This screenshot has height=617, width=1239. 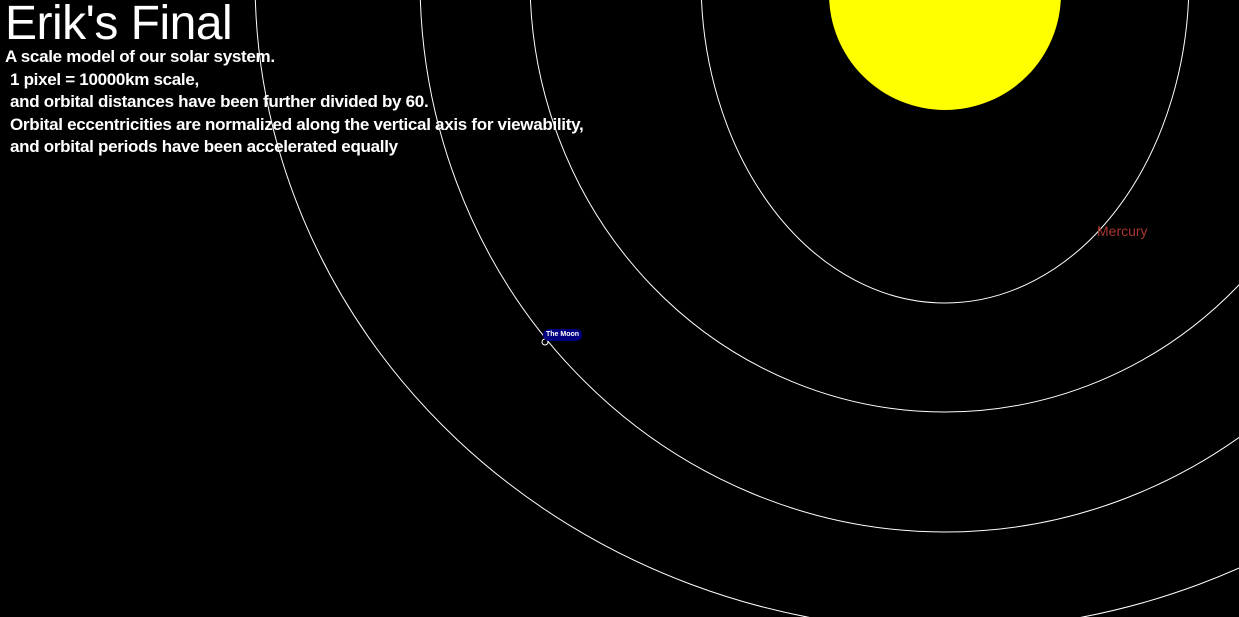 I want to click on moon-label: The Moon, so click(x=563, y=335).